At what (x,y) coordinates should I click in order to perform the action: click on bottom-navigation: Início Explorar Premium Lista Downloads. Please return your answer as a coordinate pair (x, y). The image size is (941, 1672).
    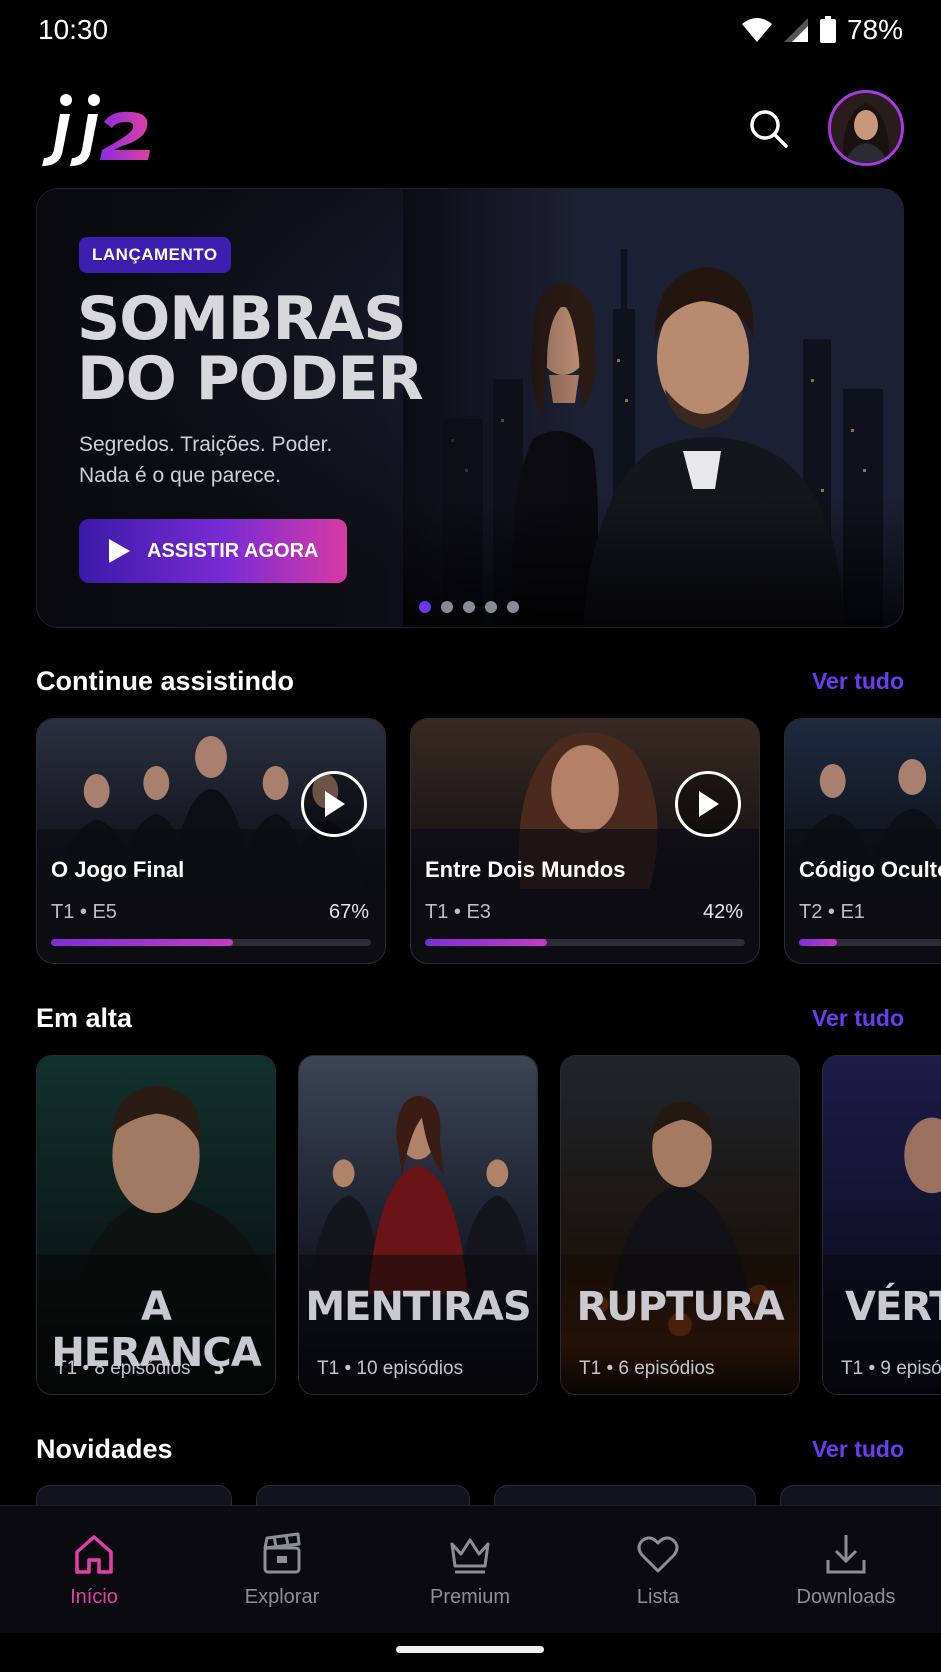
    Looking at the image, I should click on (470, 1569).